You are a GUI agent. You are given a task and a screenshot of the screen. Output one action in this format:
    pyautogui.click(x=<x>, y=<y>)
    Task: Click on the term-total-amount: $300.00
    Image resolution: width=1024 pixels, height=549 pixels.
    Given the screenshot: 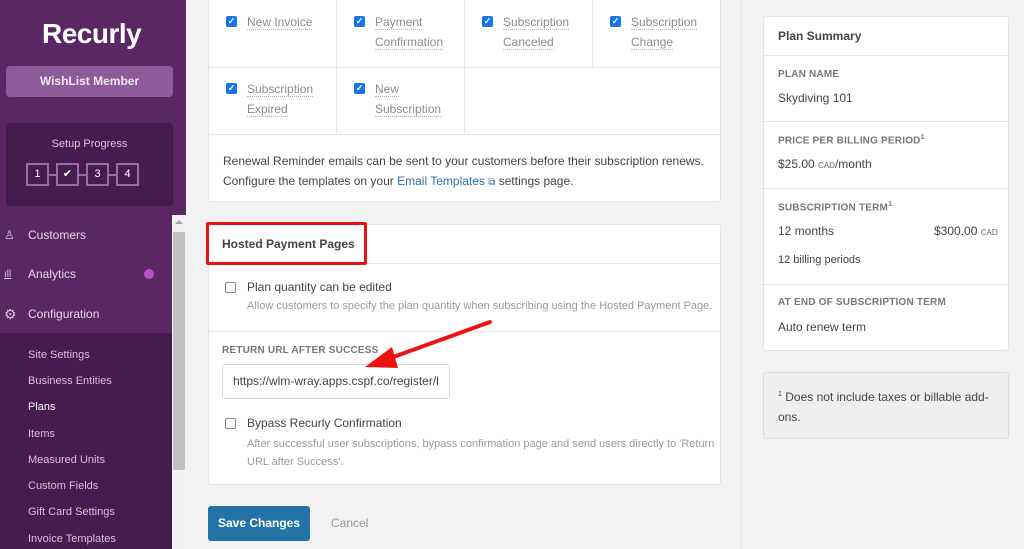 What is the action you would take?
    pyautogui.click(x=956, y=231)
    